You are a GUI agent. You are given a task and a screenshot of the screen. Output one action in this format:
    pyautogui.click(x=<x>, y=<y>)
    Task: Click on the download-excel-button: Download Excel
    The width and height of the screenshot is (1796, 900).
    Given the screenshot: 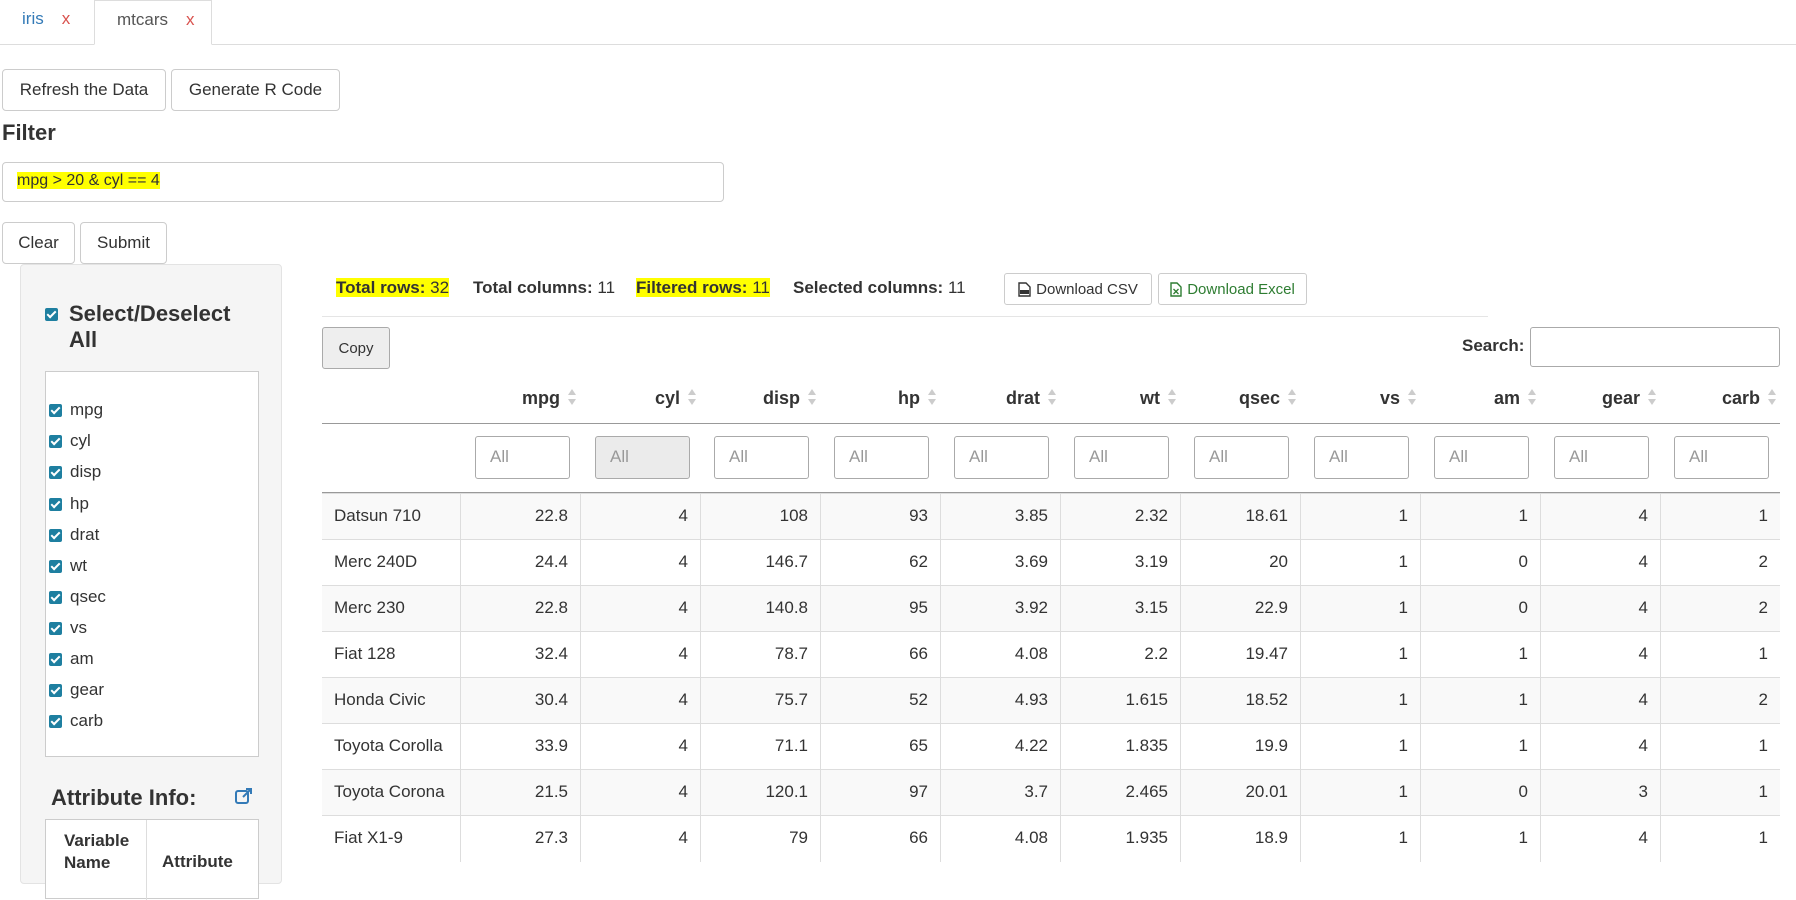 What is the action you would take?
    pyautogui.click(x=1232, y=289)
    